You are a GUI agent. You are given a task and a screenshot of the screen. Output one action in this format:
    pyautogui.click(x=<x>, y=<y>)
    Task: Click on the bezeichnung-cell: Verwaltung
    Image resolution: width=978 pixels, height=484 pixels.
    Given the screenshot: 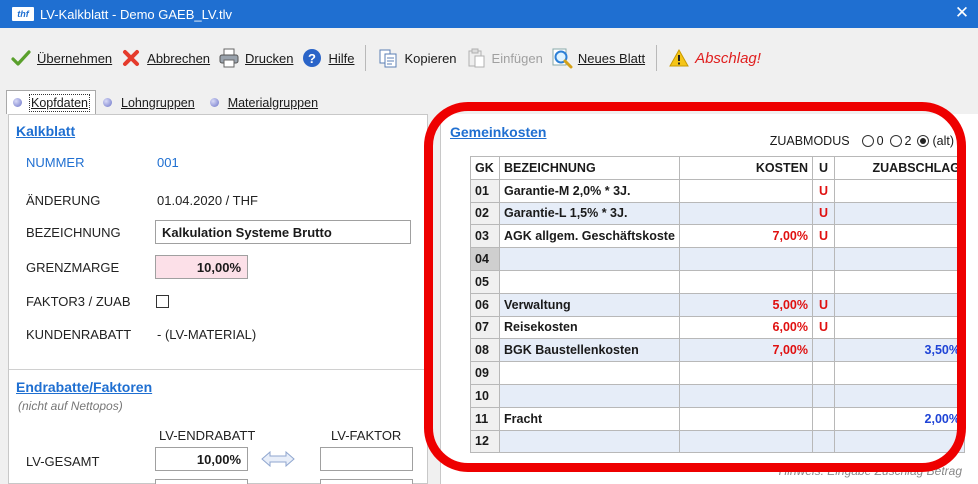 What is the action you would take?
    pyautogui.click(x=589, y=304)
    